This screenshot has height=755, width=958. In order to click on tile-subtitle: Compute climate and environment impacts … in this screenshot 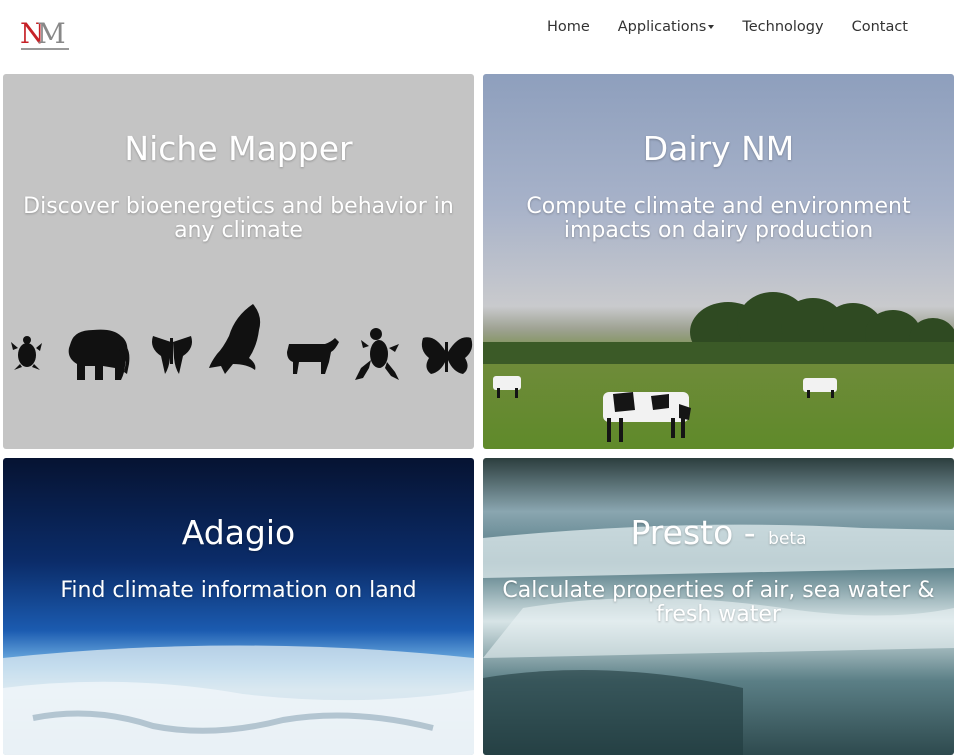, I will do `click(718, 218)`.